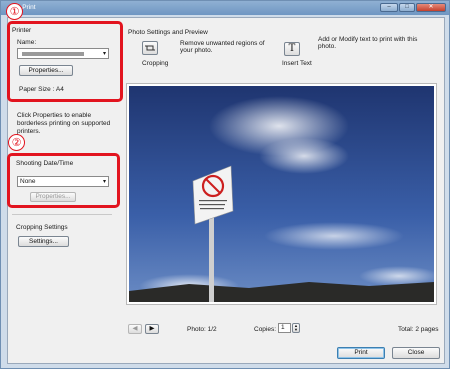 This screenshot has width=450, height=369. Describe the element at coordinates (225, 8) in the screenshot. I see `title-bar: to Print – □ ✕` at that location.